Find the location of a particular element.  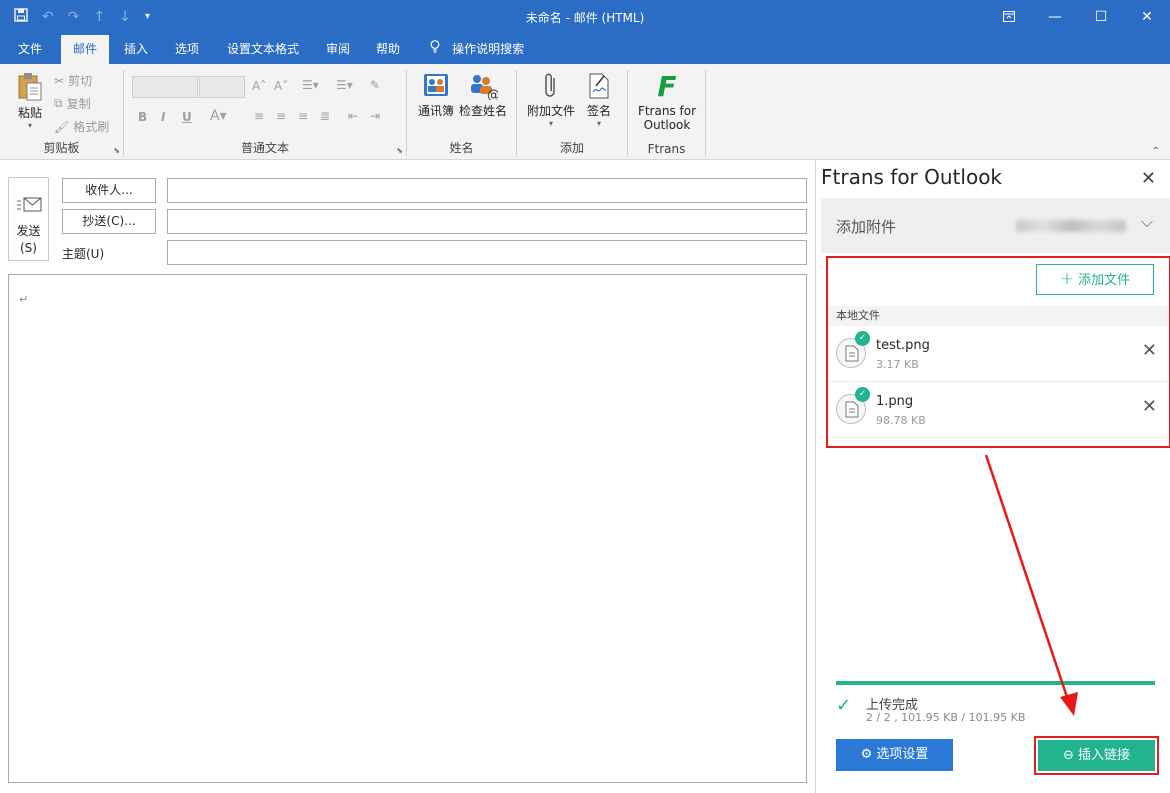

check-names-button: @ 检查姓名 is located at coordinates (483, 95).